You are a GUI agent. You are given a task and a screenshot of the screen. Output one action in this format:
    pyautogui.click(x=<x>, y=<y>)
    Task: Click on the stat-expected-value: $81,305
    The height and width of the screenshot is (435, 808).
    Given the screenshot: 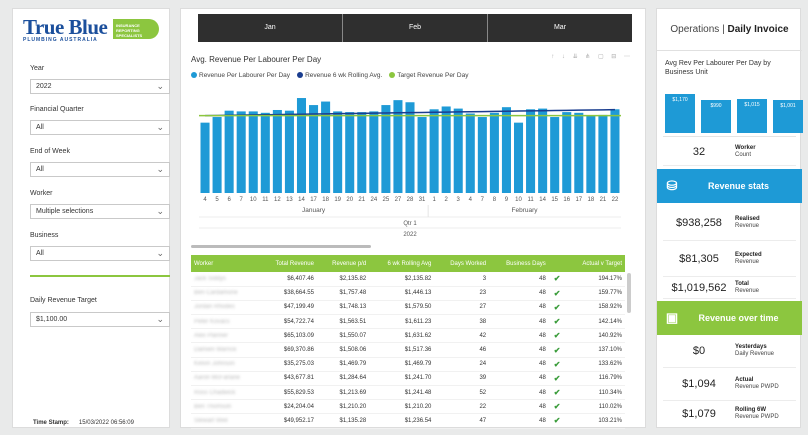 What is the action you would take?
    pyautogui.click(x=699, y=258)
    